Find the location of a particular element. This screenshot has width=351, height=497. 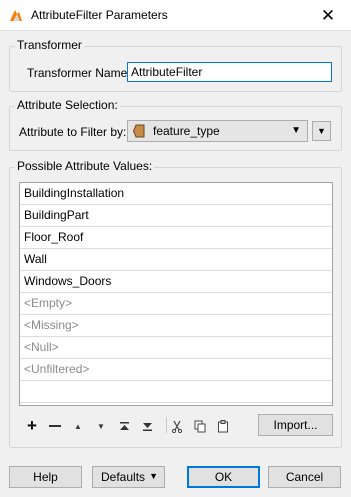

add-icon: + is located at coordinates (32, 425).